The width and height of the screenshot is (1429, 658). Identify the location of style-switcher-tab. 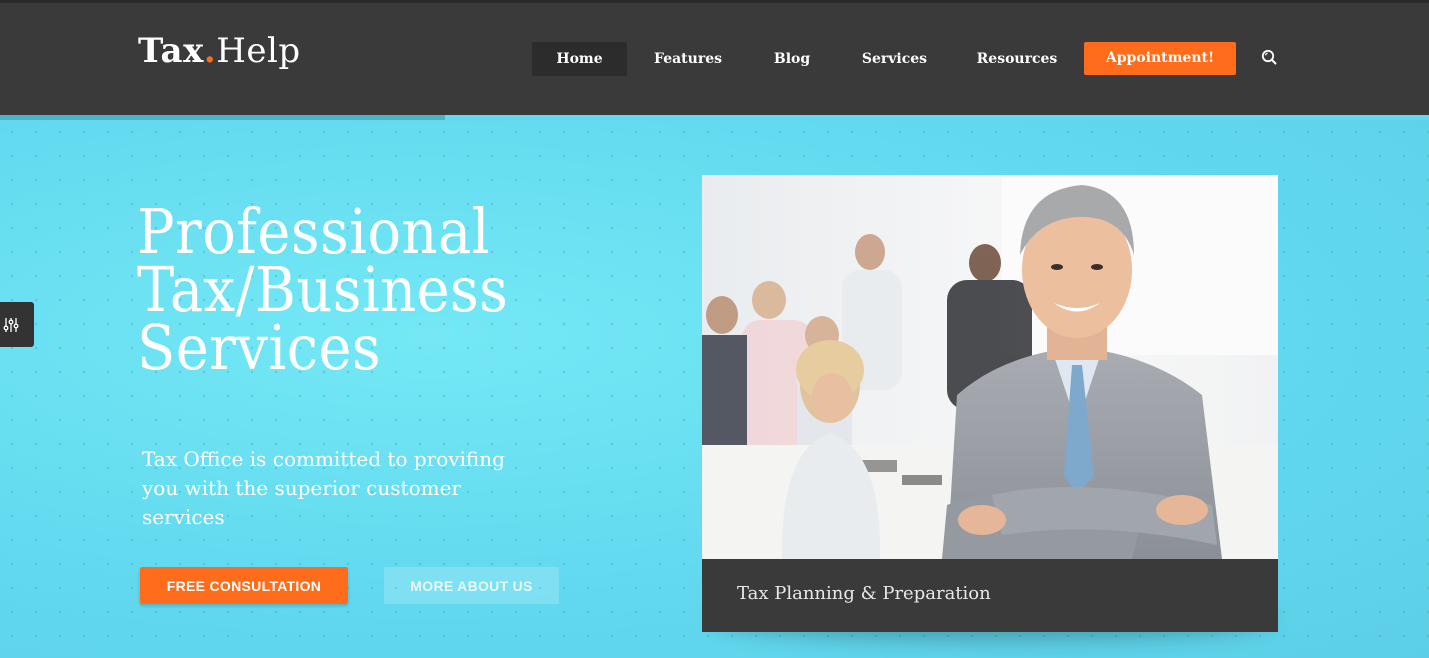
(17, 324).